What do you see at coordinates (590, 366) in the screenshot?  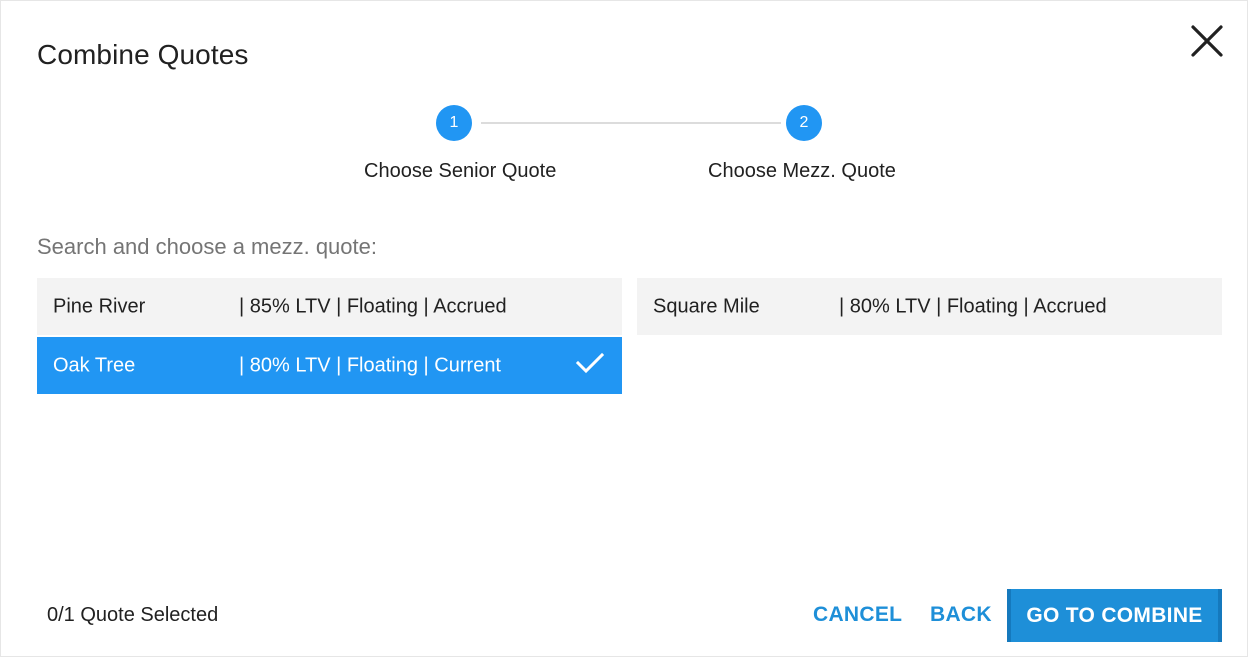 I see `checkmark-icon` at bounding box center [590, 366].